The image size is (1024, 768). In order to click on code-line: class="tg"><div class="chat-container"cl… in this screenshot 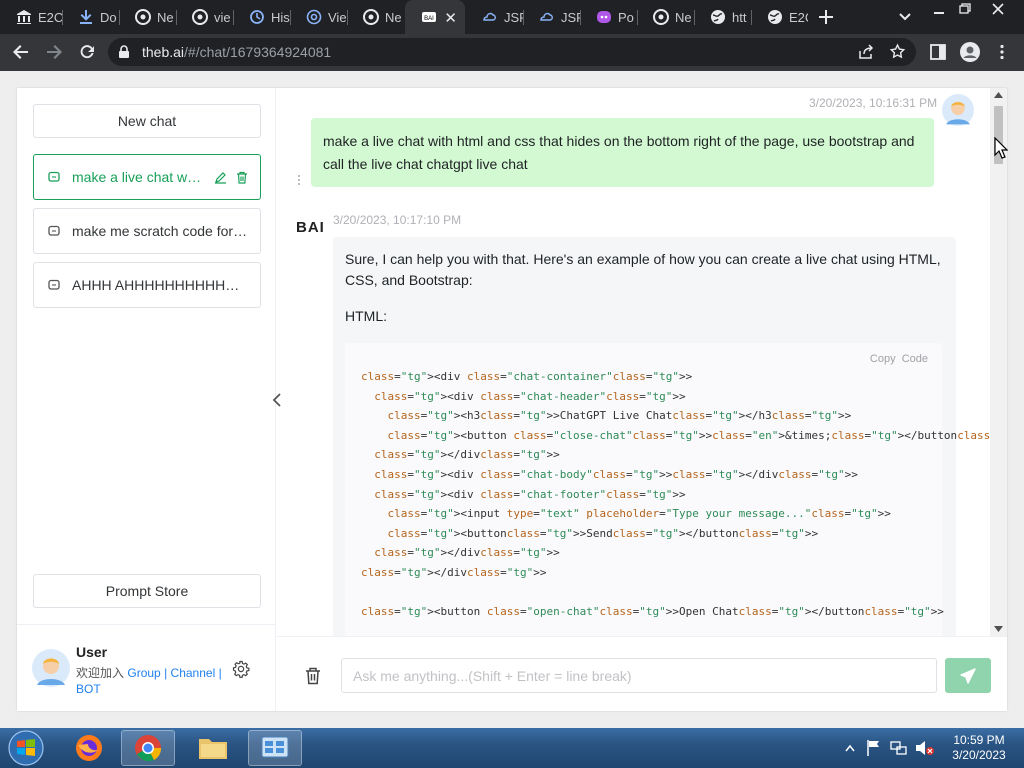, I will do `click(527, 376)`.